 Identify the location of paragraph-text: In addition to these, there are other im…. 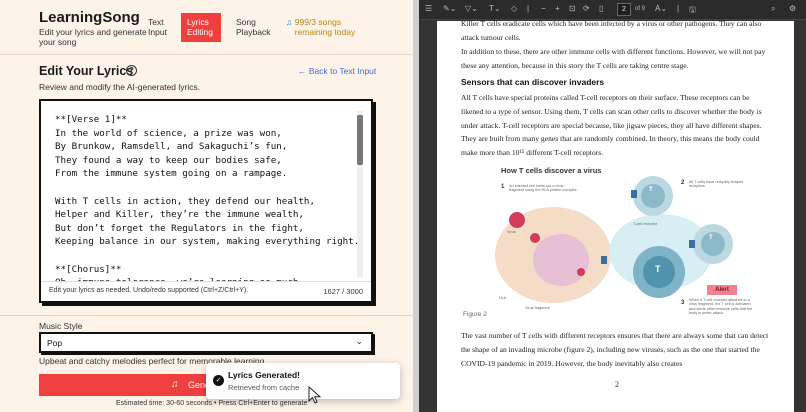
(613, 58).